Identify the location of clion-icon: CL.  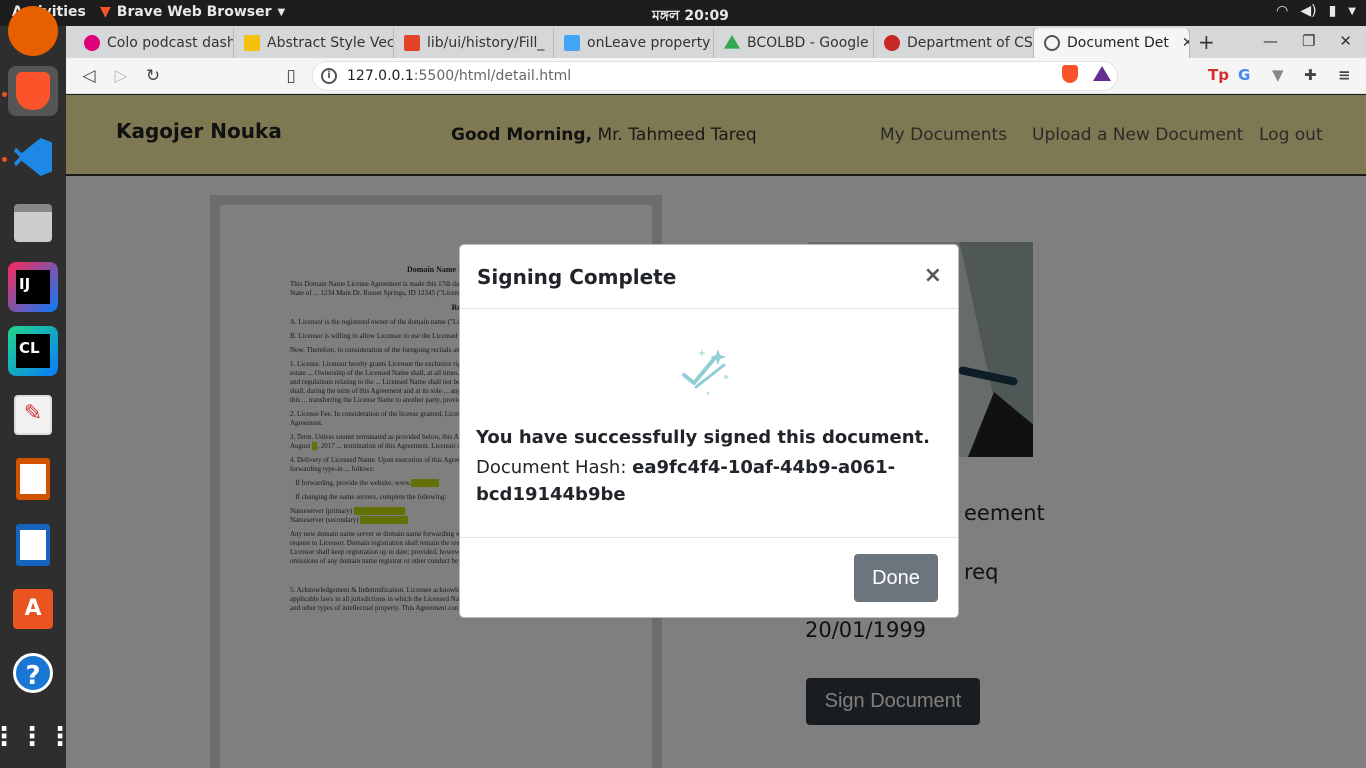
(33, 351).